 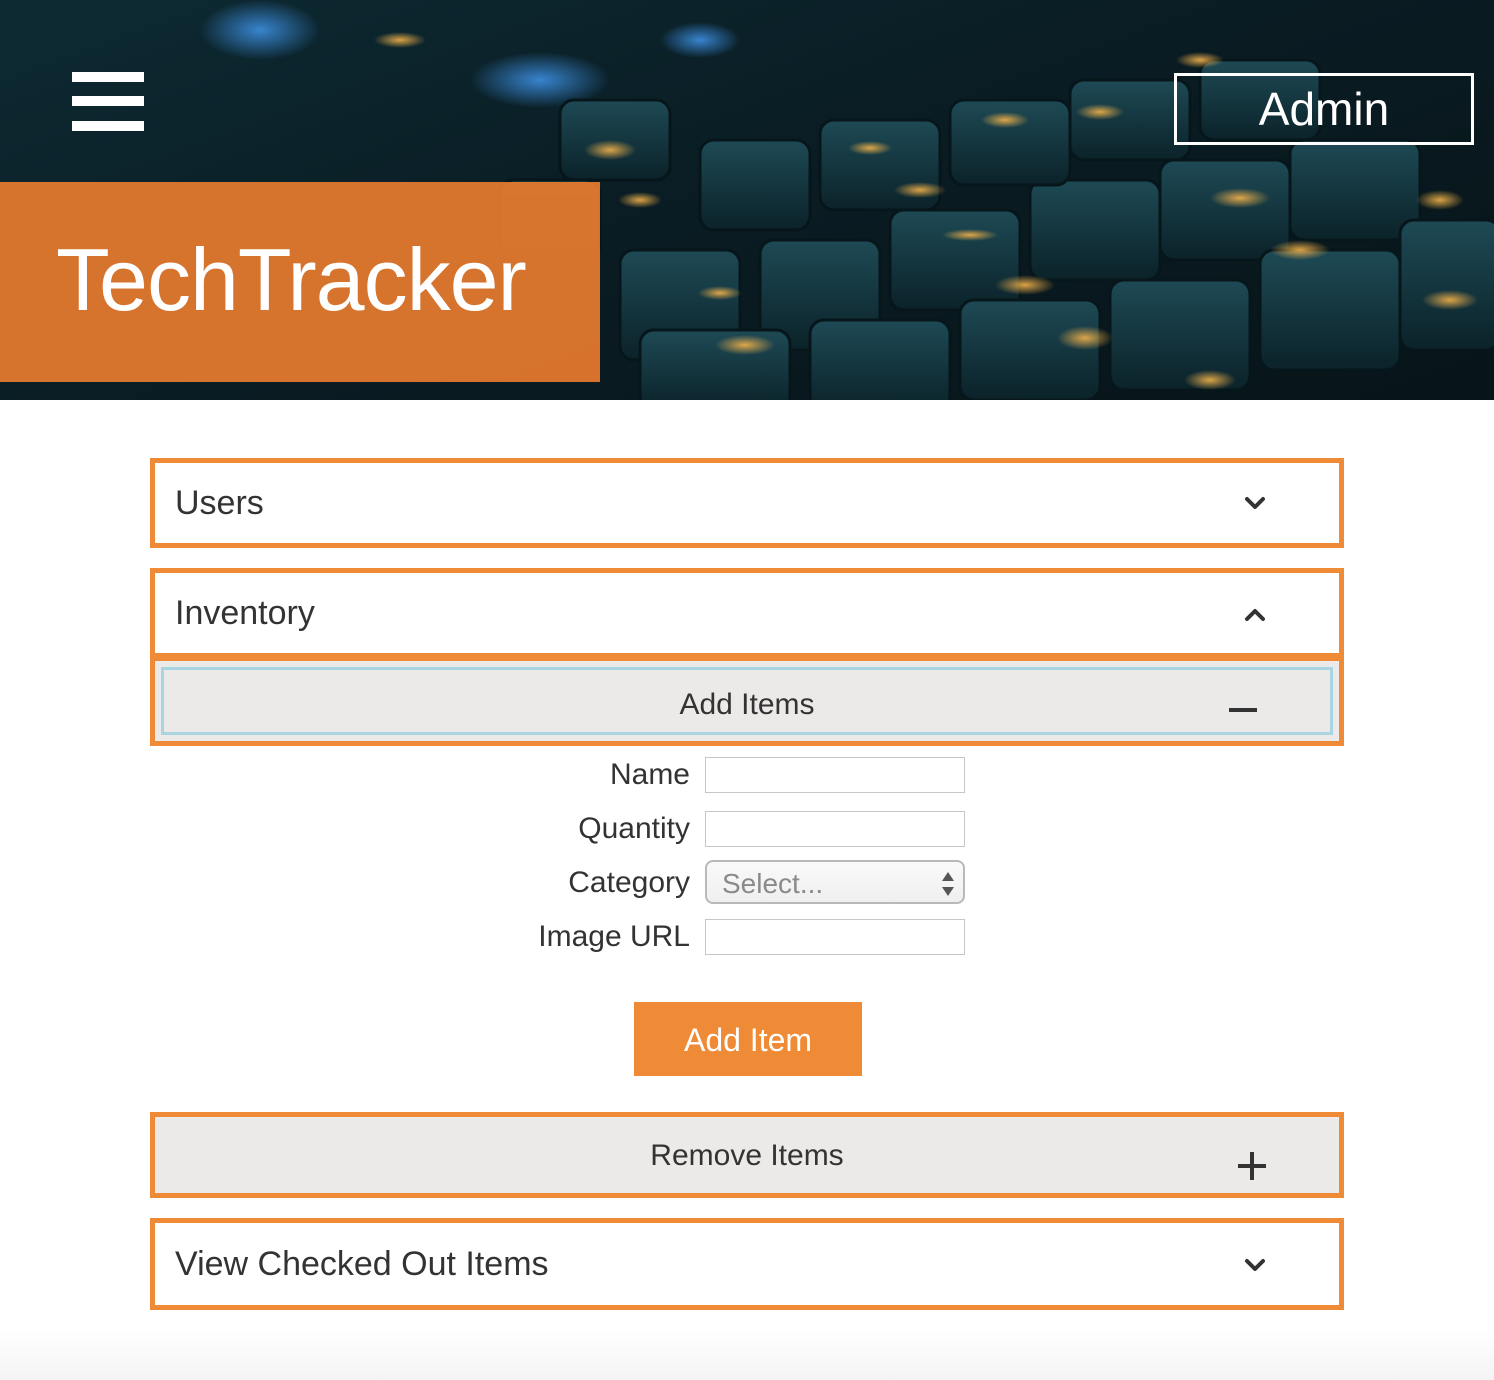 I want to click on accordion-inventory: Inventory, so click(x=747, y=613).